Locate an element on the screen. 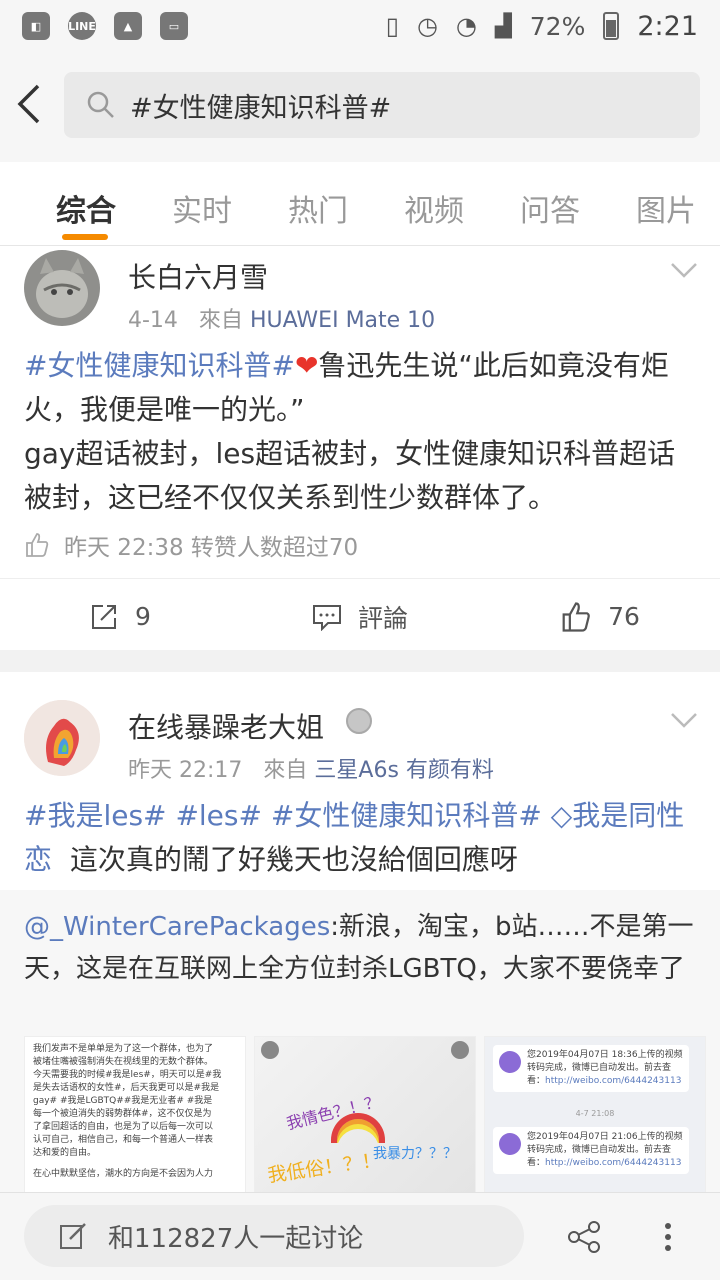 The height and width of the screenshot is (1280, 720). tab-bar: 综合 实时 热门 视频 问答 图片 is located at coordinates (360, 204).